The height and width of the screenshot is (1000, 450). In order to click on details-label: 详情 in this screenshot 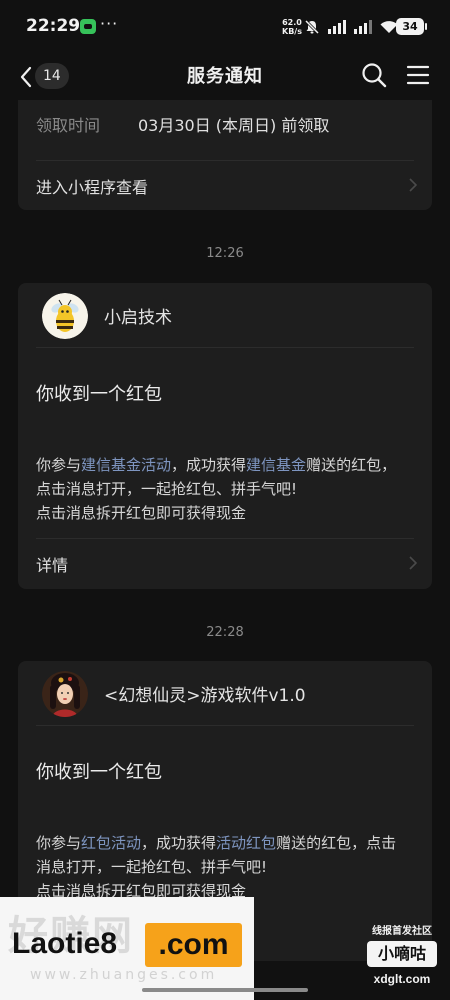, I will do `click(52, 565)`.